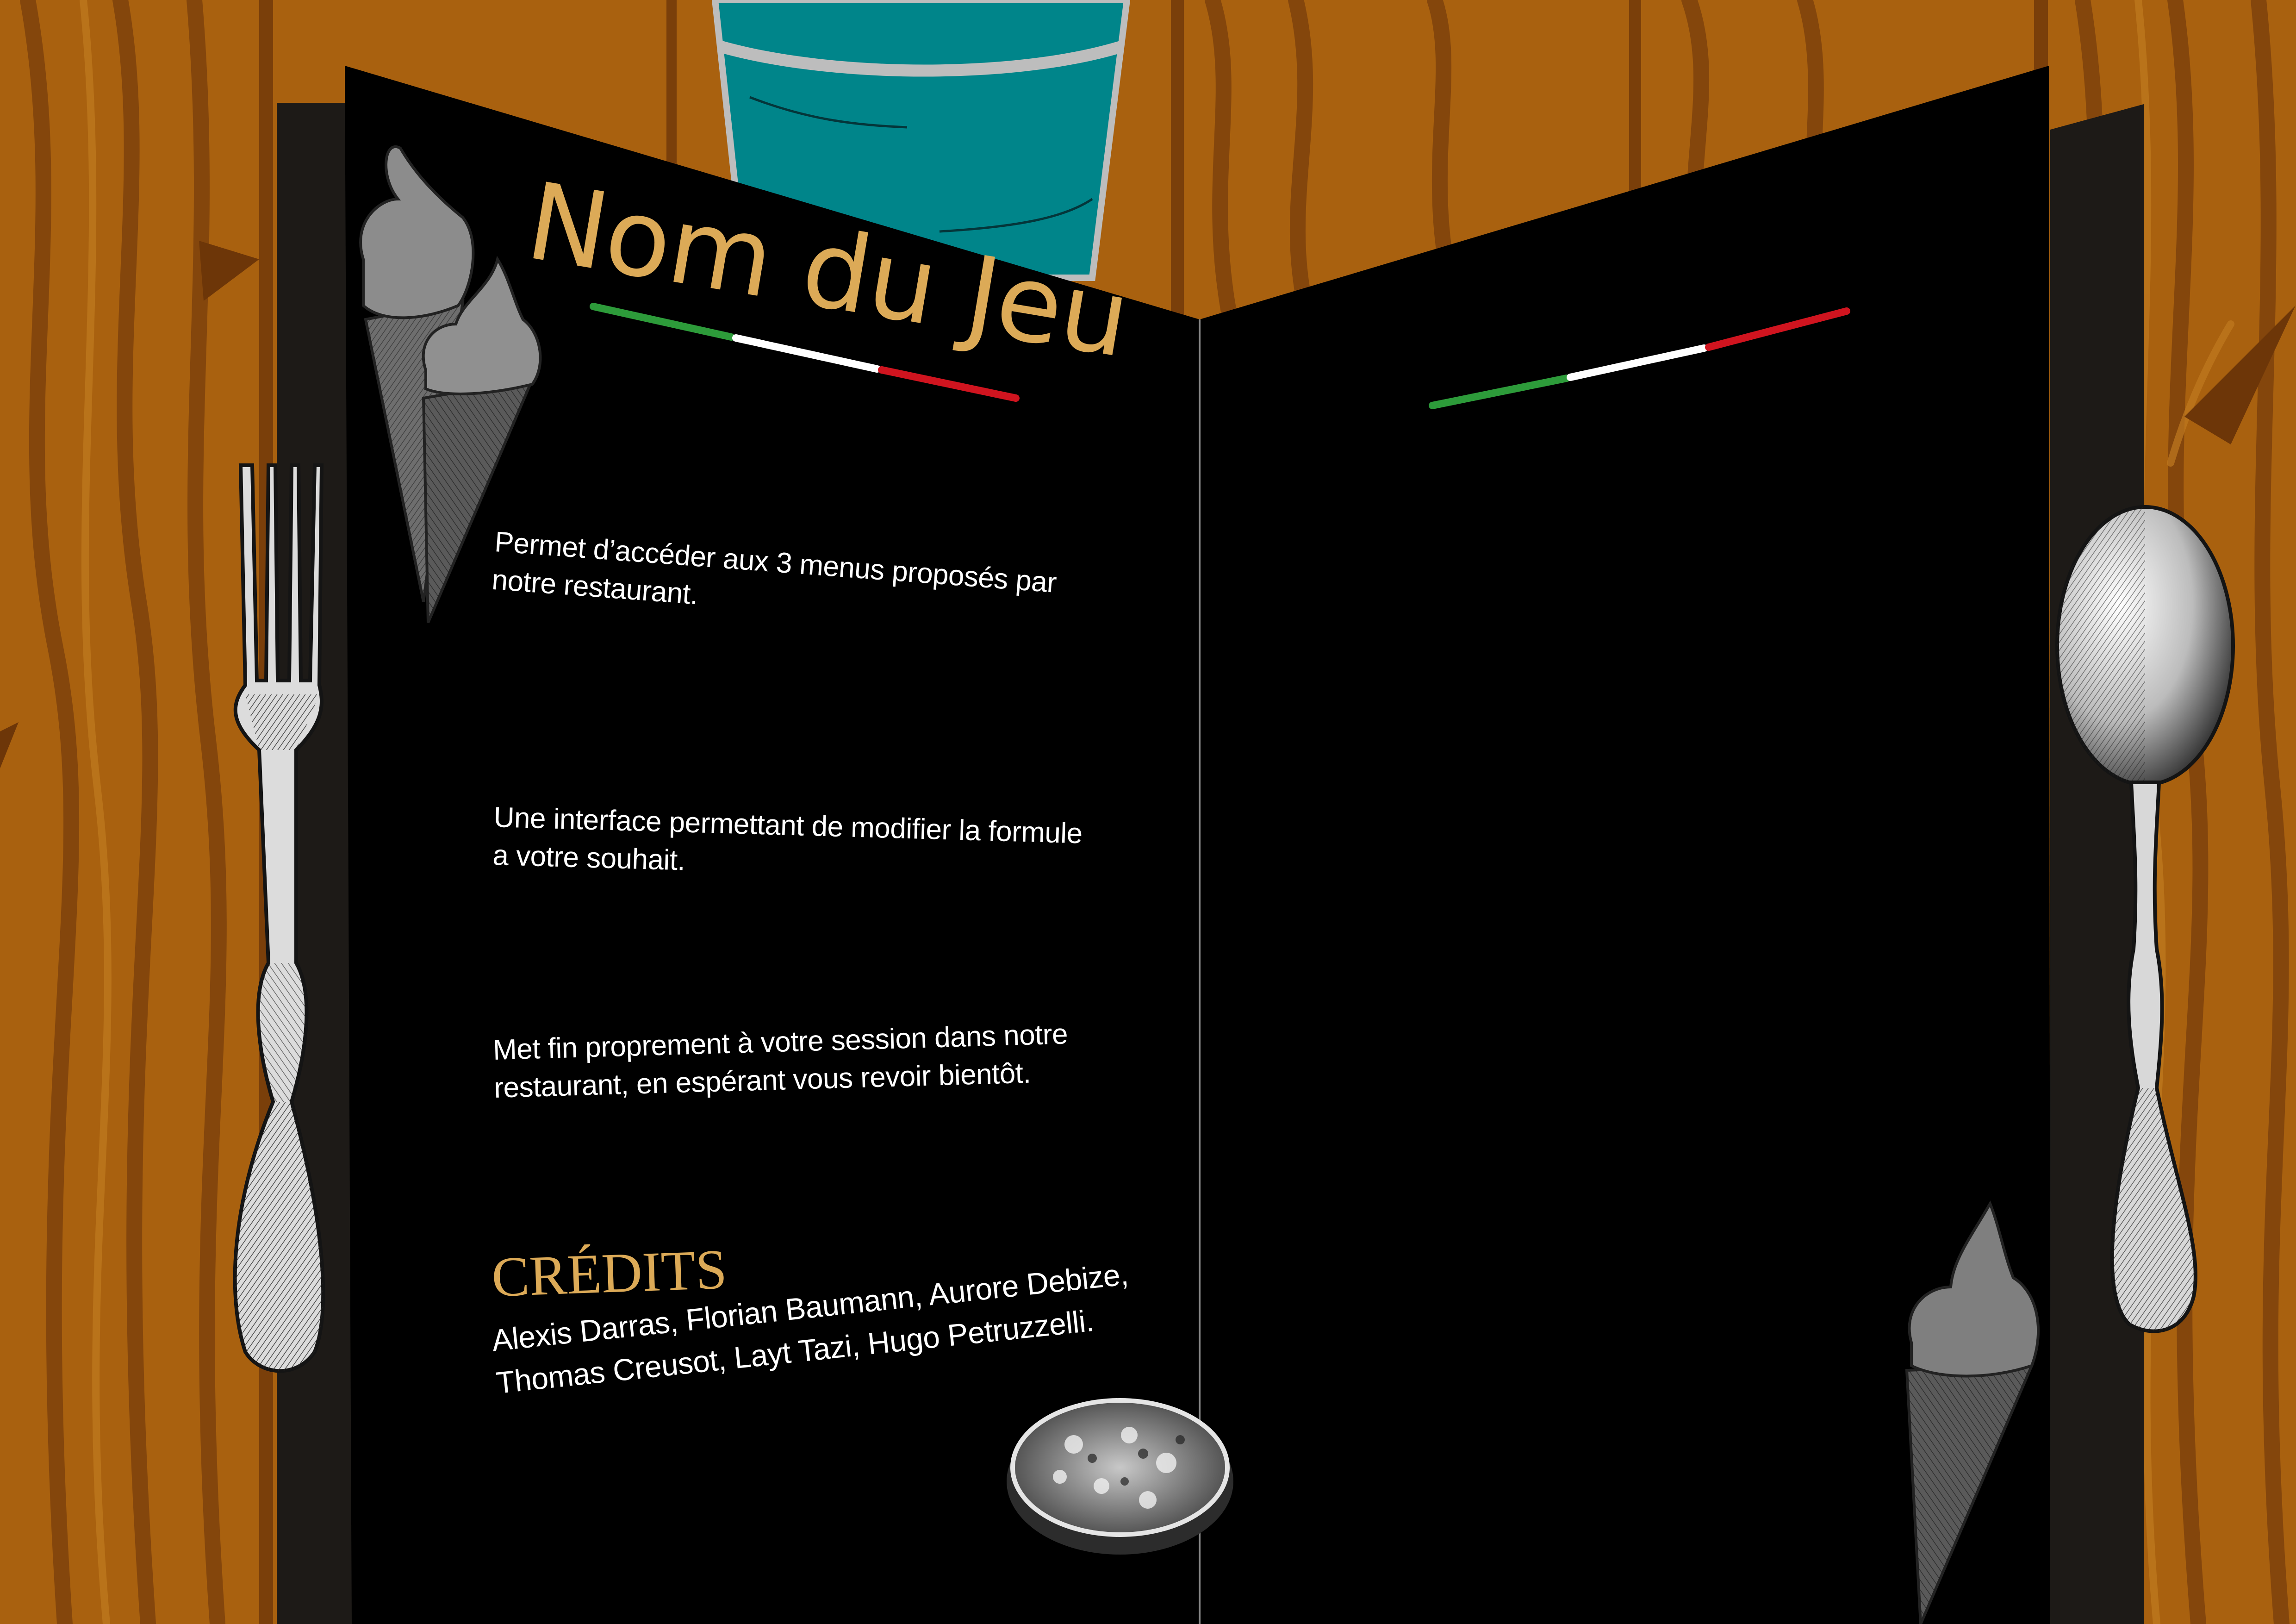 The height and width of the screenshot is (1624, 2296). What do you see at coordinates (1120, 1476) in the screenshot?
I see `pizza-icon` at bounding box center [1120, 1476].